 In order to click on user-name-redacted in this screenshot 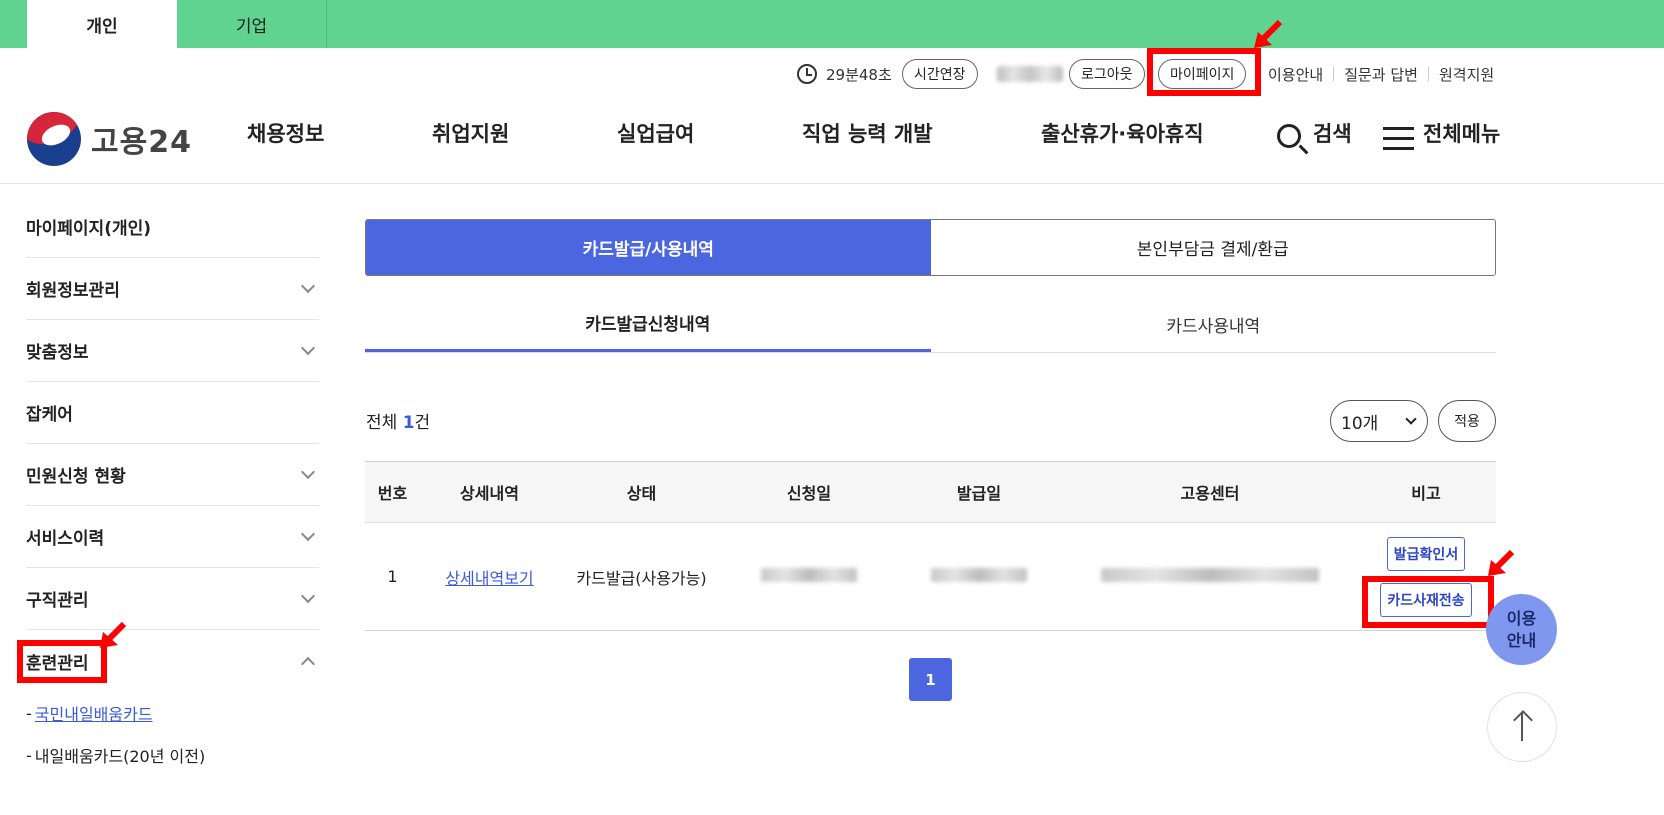, I will do `click(1030, 74)`.